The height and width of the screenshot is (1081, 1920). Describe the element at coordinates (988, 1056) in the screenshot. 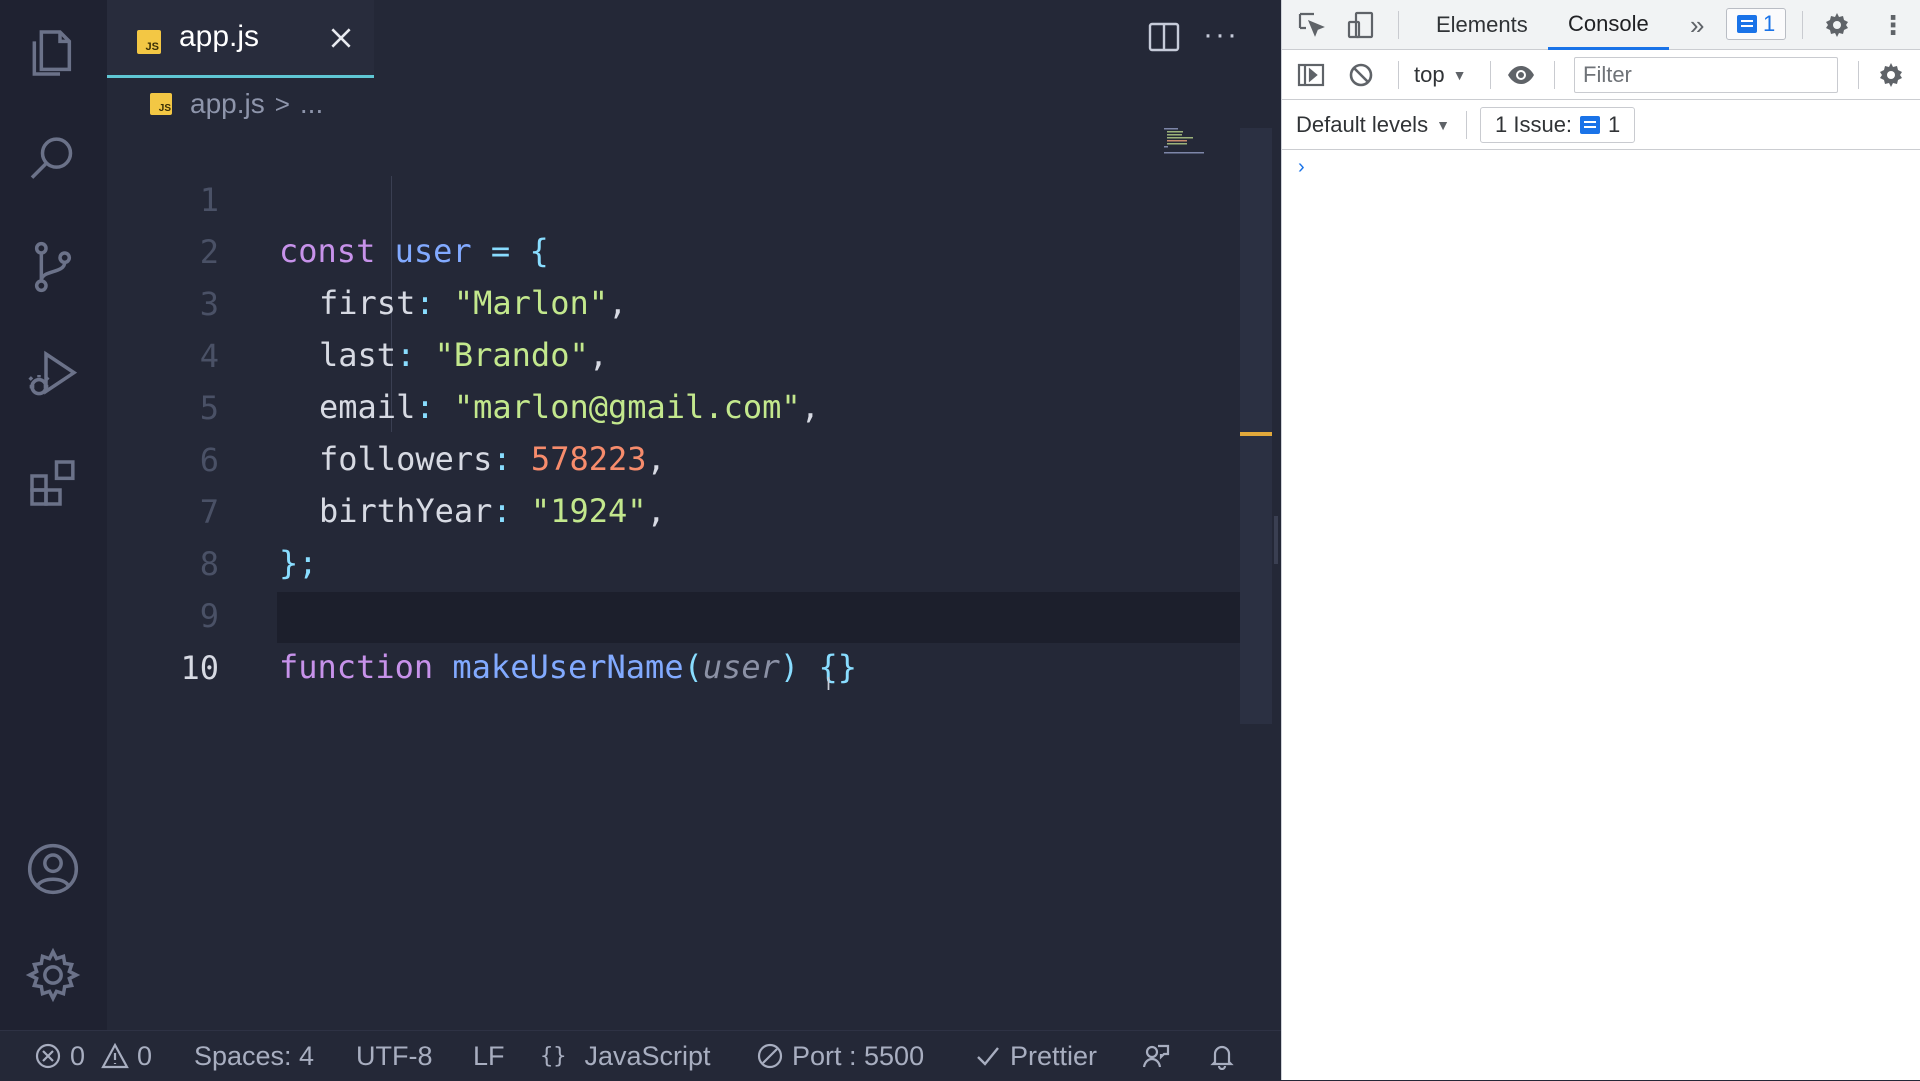

I see `checkmark-icon` at that location.